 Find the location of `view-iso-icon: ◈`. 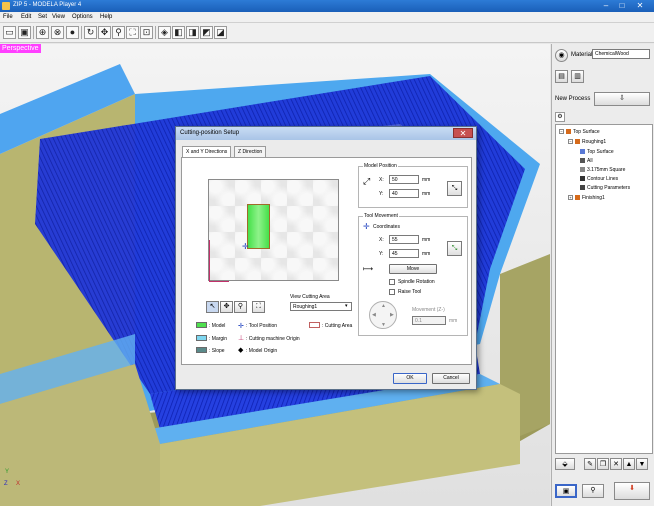

view-iso-icon: ◈ is located at coordinates (164, 32).